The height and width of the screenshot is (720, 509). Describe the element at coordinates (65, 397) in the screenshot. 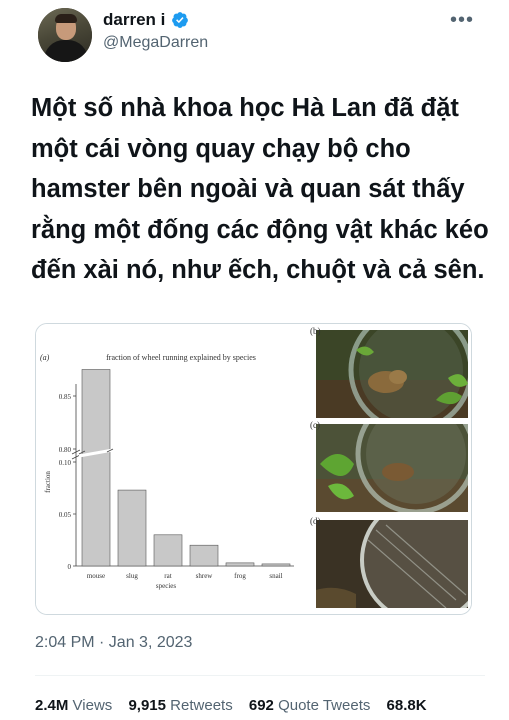

I see `y-tick-label: 0.85` at that location.